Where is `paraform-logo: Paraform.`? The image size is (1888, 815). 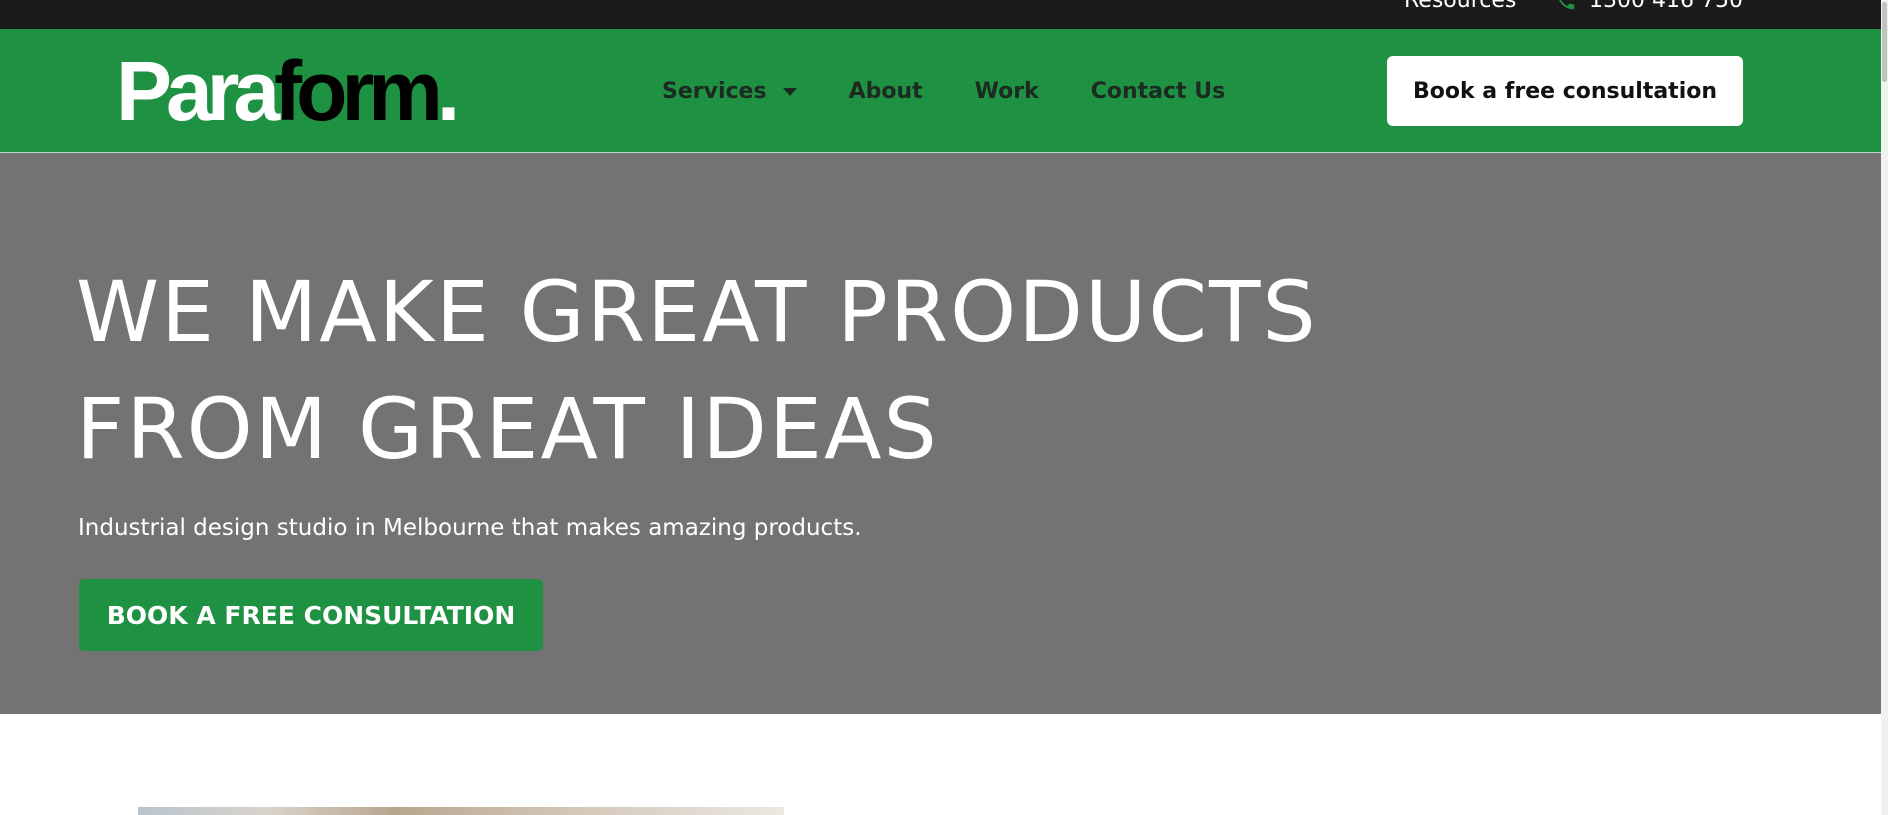 paraform-logo: Paraform. is located at coordinates (288, 91).